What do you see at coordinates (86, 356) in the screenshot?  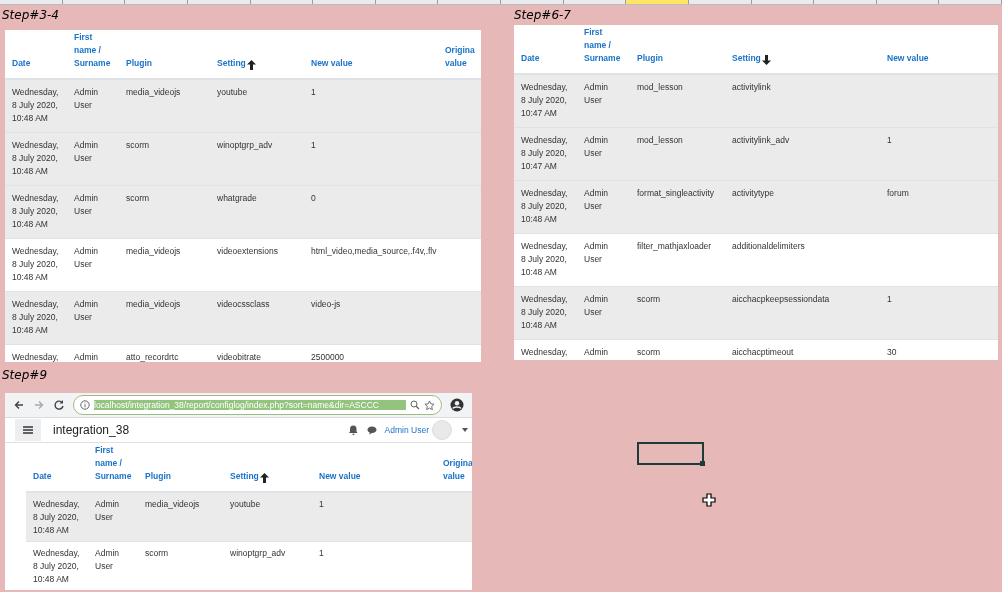 I see `table-cell-text: Admin` at bounding box center [86, 356].